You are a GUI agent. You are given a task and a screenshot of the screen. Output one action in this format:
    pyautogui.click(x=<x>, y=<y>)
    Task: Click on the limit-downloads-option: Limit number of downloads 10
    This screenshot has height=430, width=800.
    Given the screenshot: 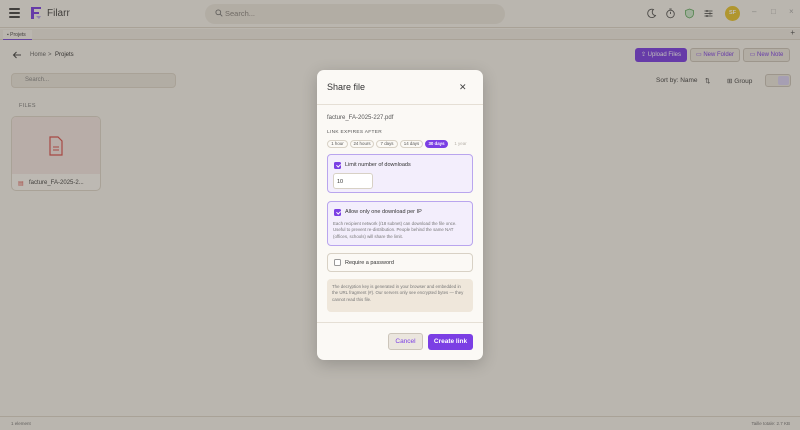 What is the action you would take?
    pyautogui.click(x=400, y=173)
    